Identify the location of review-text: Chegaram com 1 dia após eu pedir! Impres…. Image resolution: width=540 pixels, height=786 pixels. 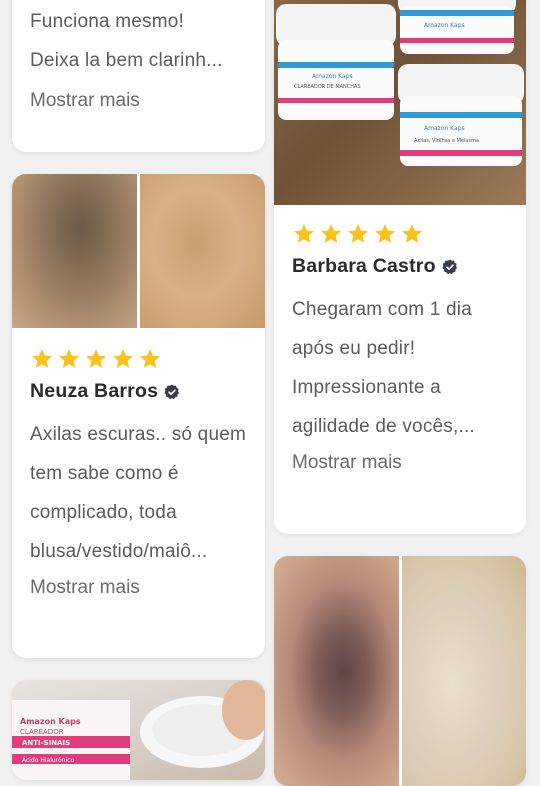
(383, 368).